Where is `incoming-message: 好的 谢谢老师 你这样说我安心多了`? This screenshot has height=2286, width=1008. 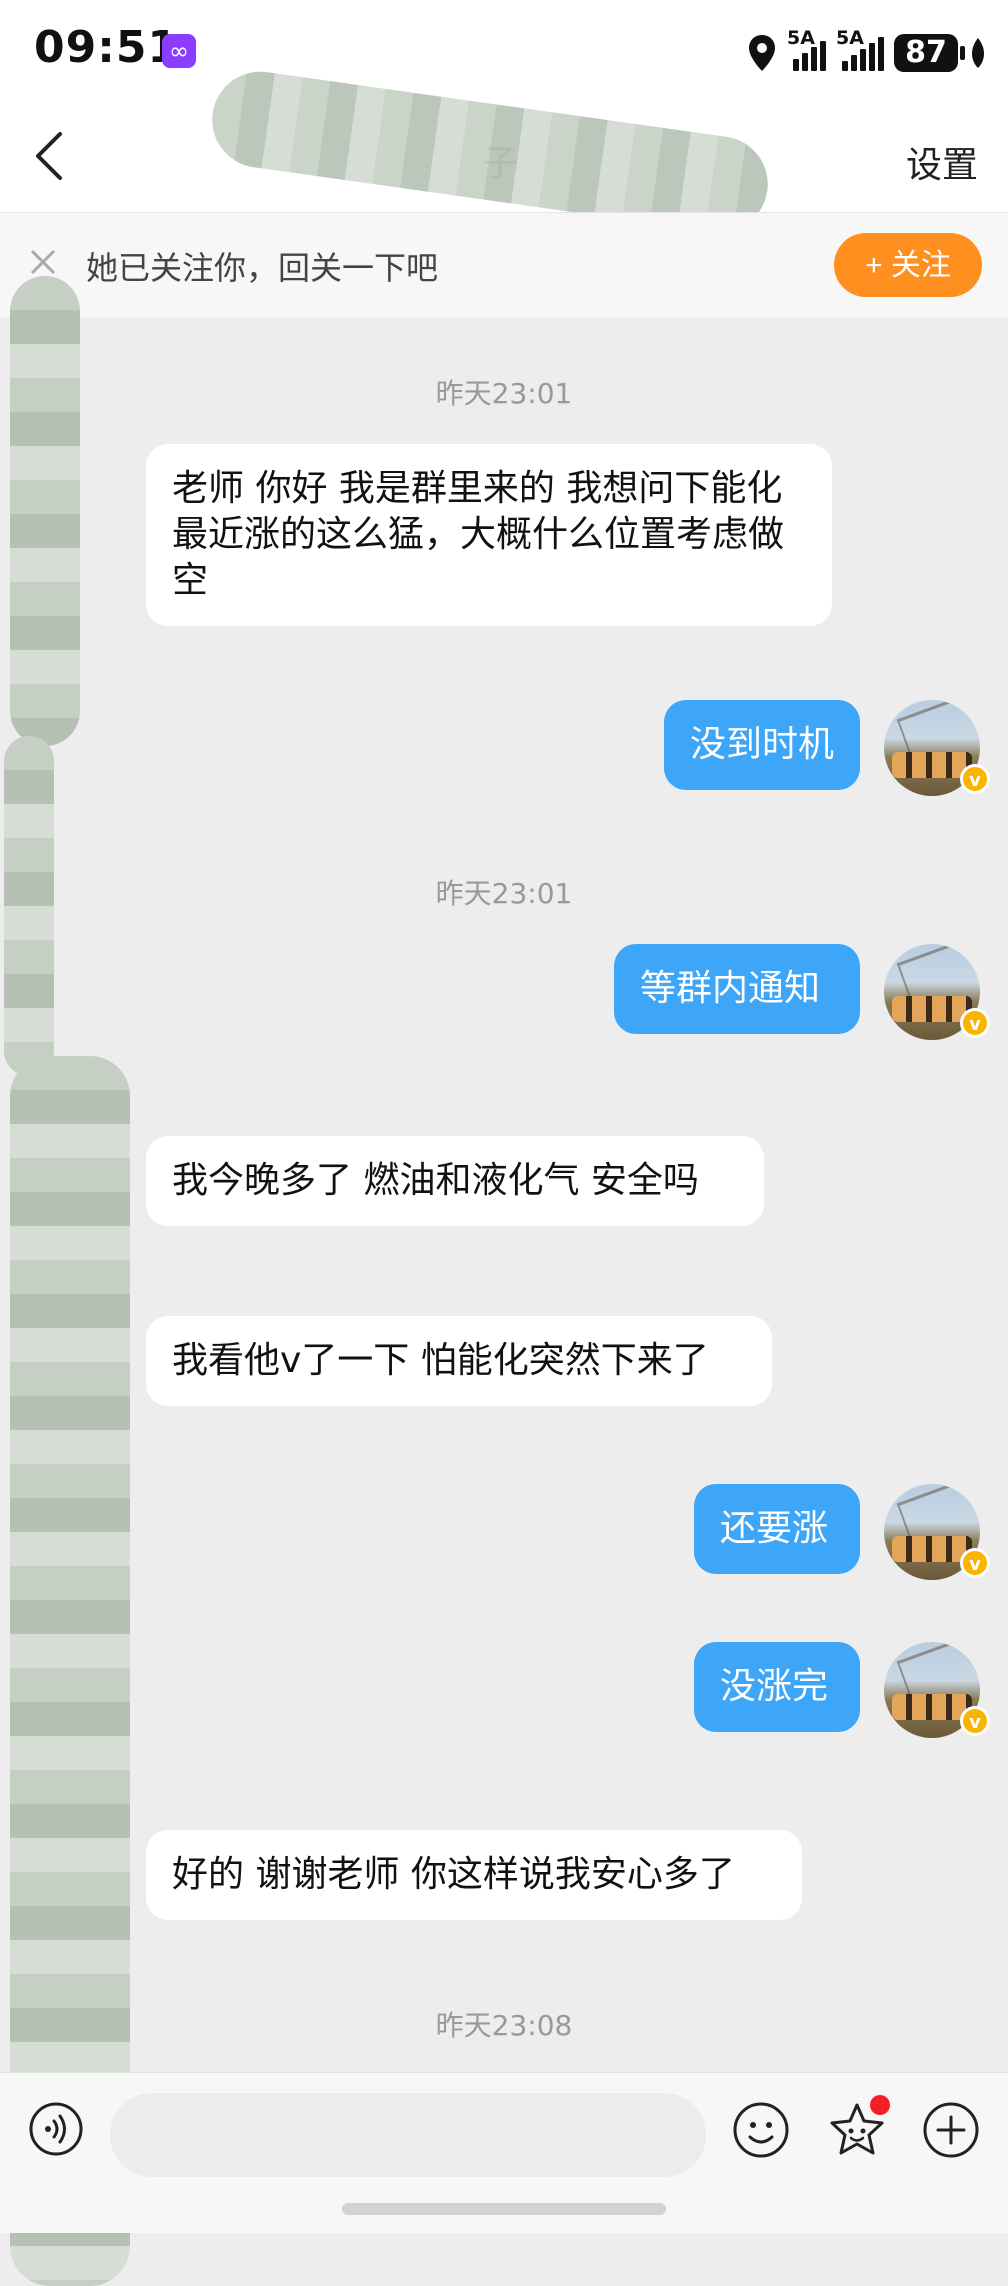 incoming-message: 好的 谢谢老师 你这样说我安心多了 is located at coordinates (474, 1875).